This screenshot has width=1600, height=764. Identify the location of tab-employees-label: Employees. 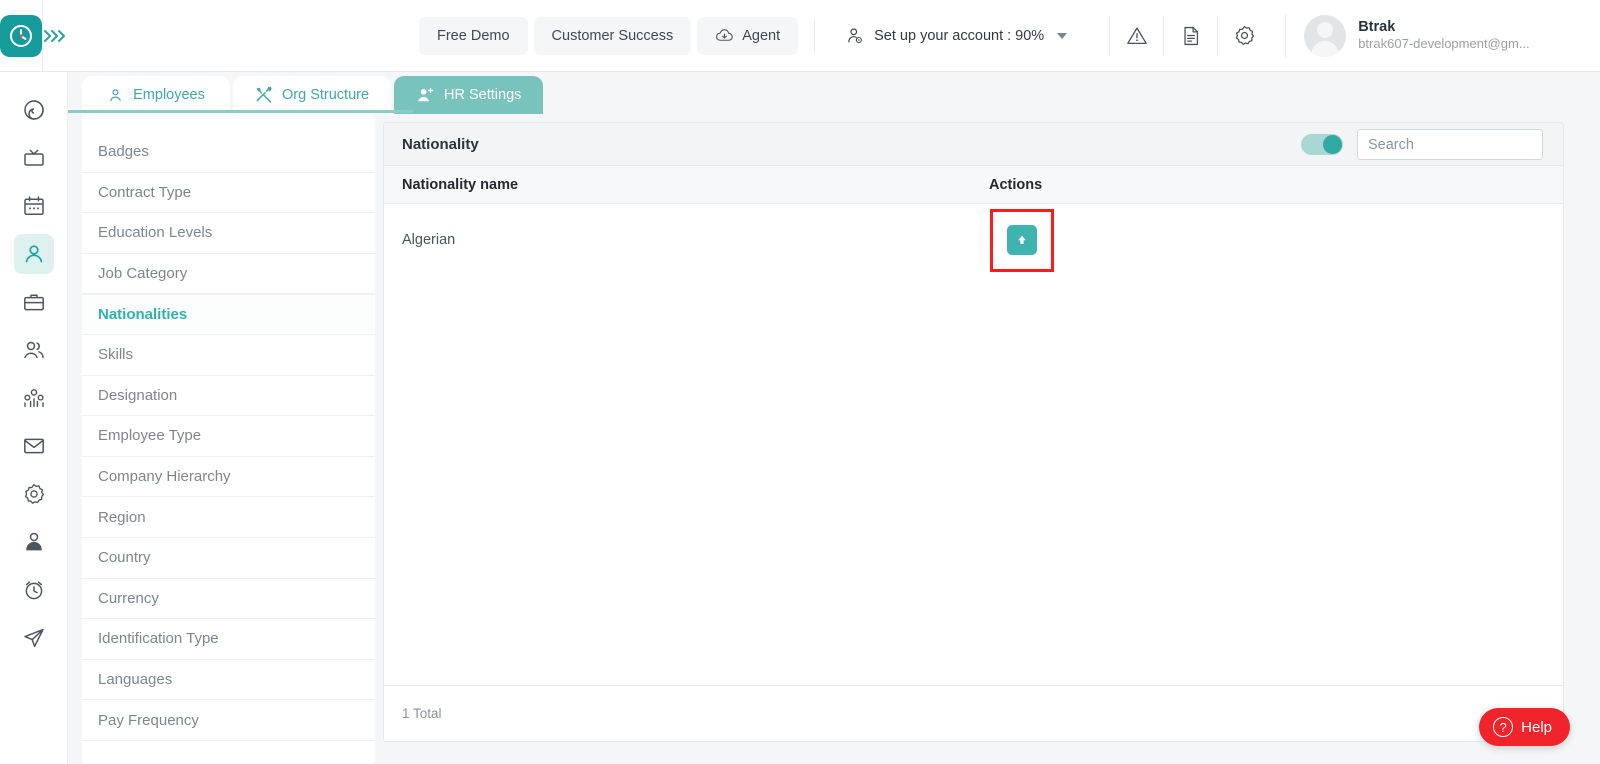
(169, 95).